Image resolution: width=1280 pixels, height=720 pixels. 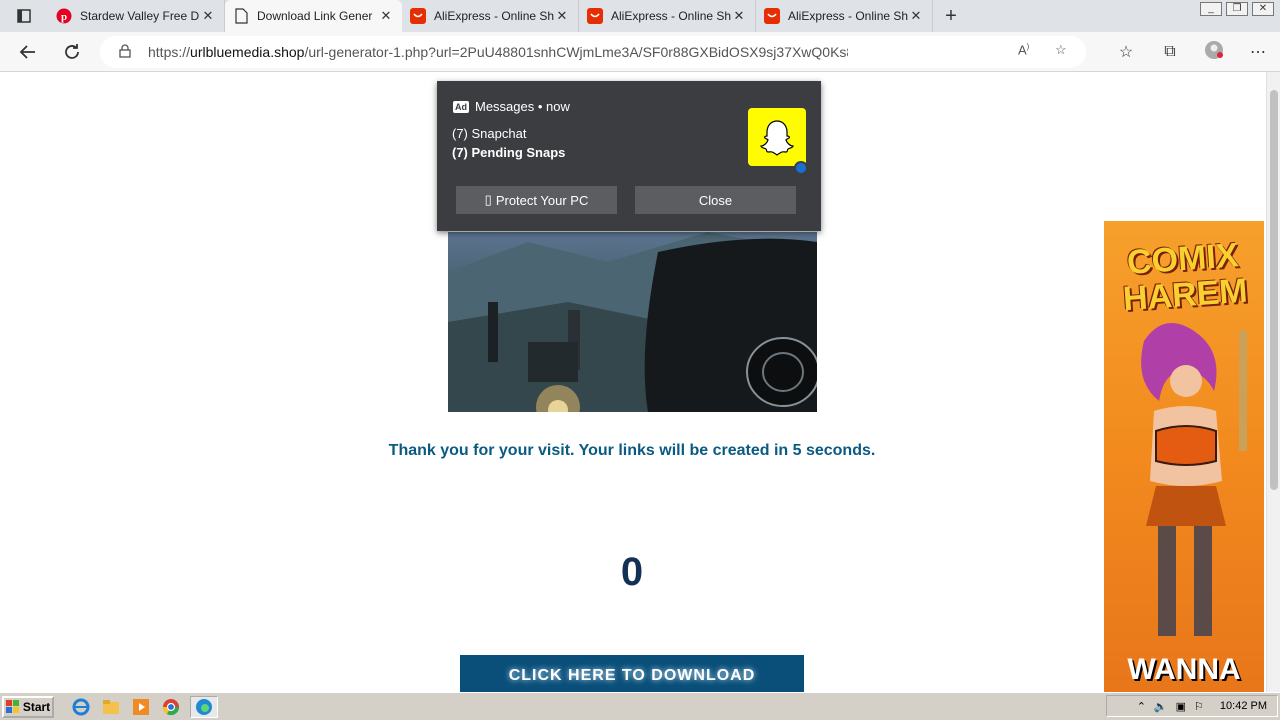 I want to click on tab-title: Stardew Valley Free D, so click(x=140, y=16).